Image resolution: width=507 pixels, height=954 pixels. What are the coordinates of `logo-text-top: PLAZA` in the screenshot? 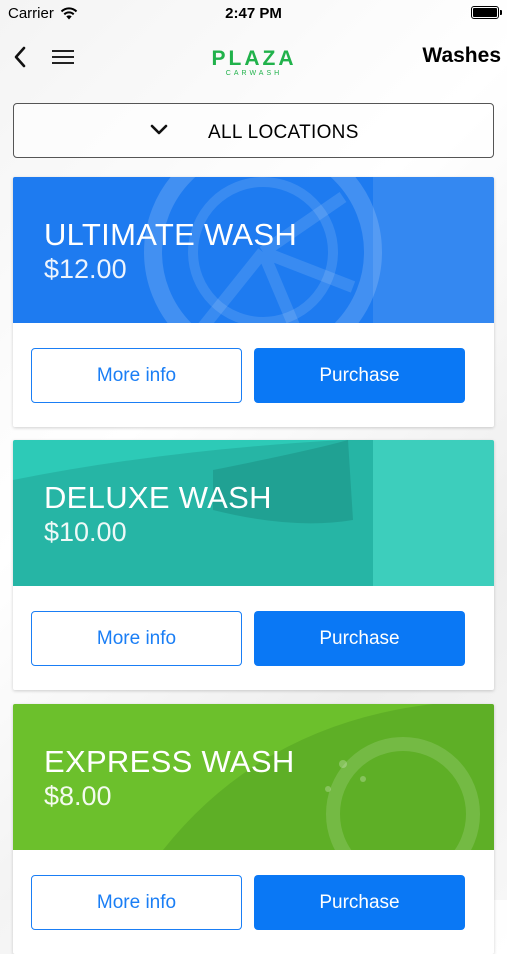 It's located at (254, 58).